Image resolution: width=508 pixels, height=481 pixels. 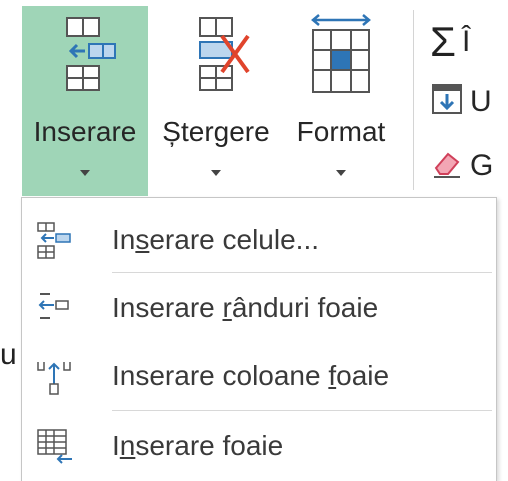 I want to click on insert-sheet-icon, so click(x=54, y=446).